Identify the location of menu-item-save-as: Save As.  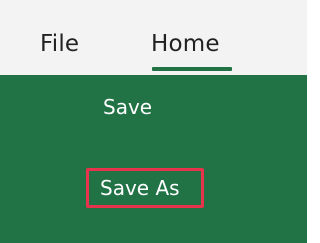
(145, 188).